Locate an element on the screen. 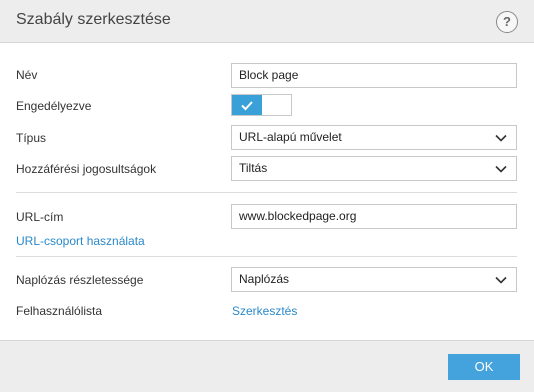 Image resolution: width=534 pixels, height=392 pixels. log-level-select-value: Naplózás is located at coordinates (264, 279).